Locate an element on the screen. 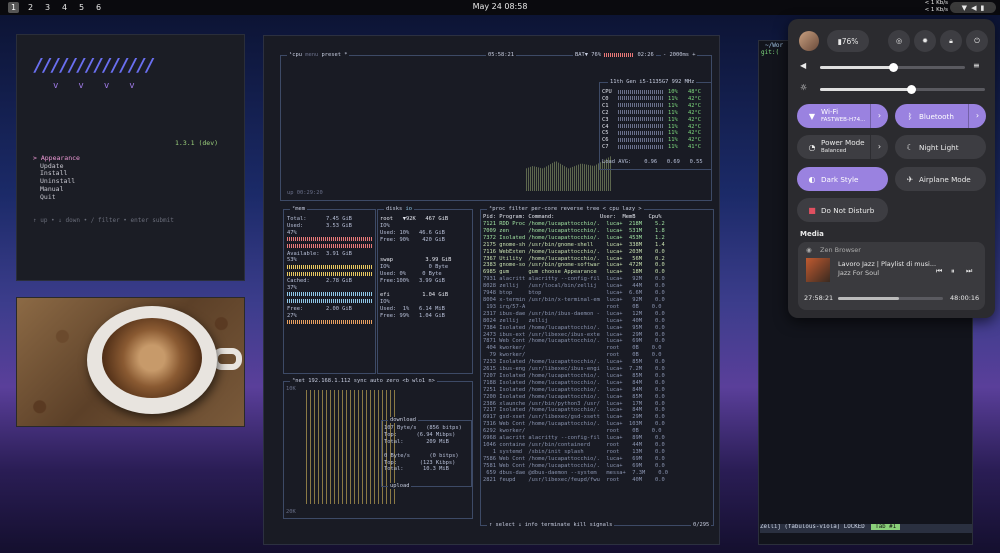 The image size is (1000, 553). menu-item-quit: Quit is located at coordinates (56, 197).